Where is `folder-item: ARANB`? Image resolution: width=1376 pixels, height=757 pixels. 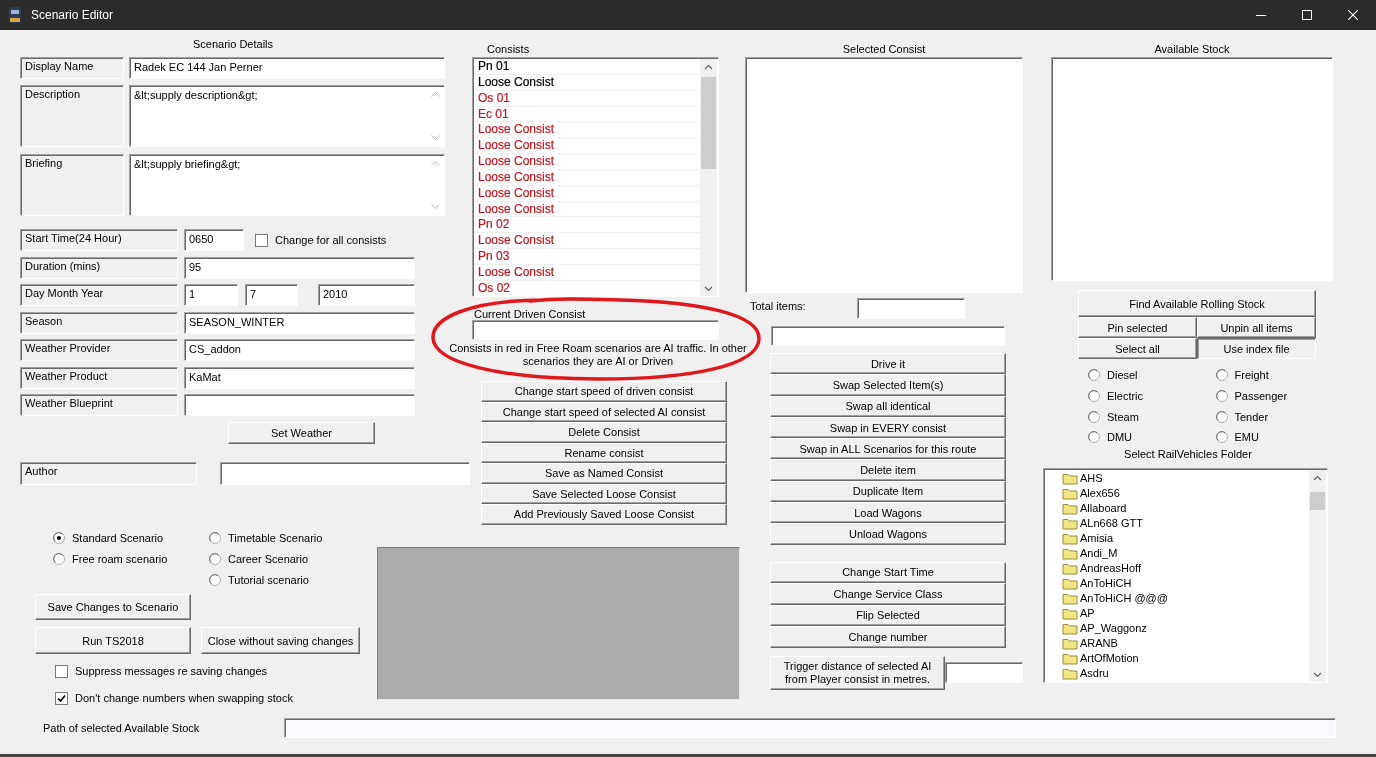 folder-item: ARANB is located at coordinates (1194, 643).